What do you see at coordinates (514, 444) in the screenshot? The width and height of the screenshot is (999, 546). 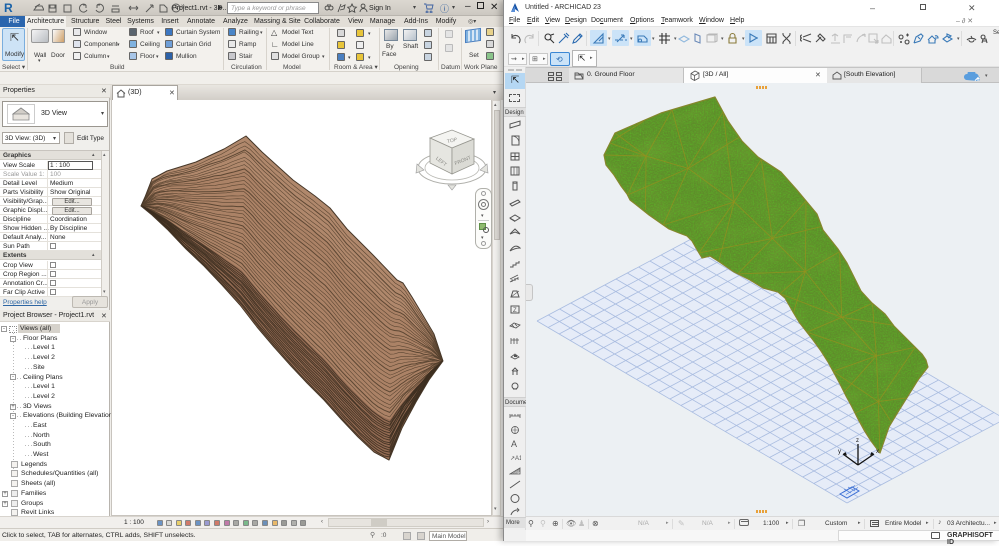 I see `svg-text: A` at bounding box center [514, 444].